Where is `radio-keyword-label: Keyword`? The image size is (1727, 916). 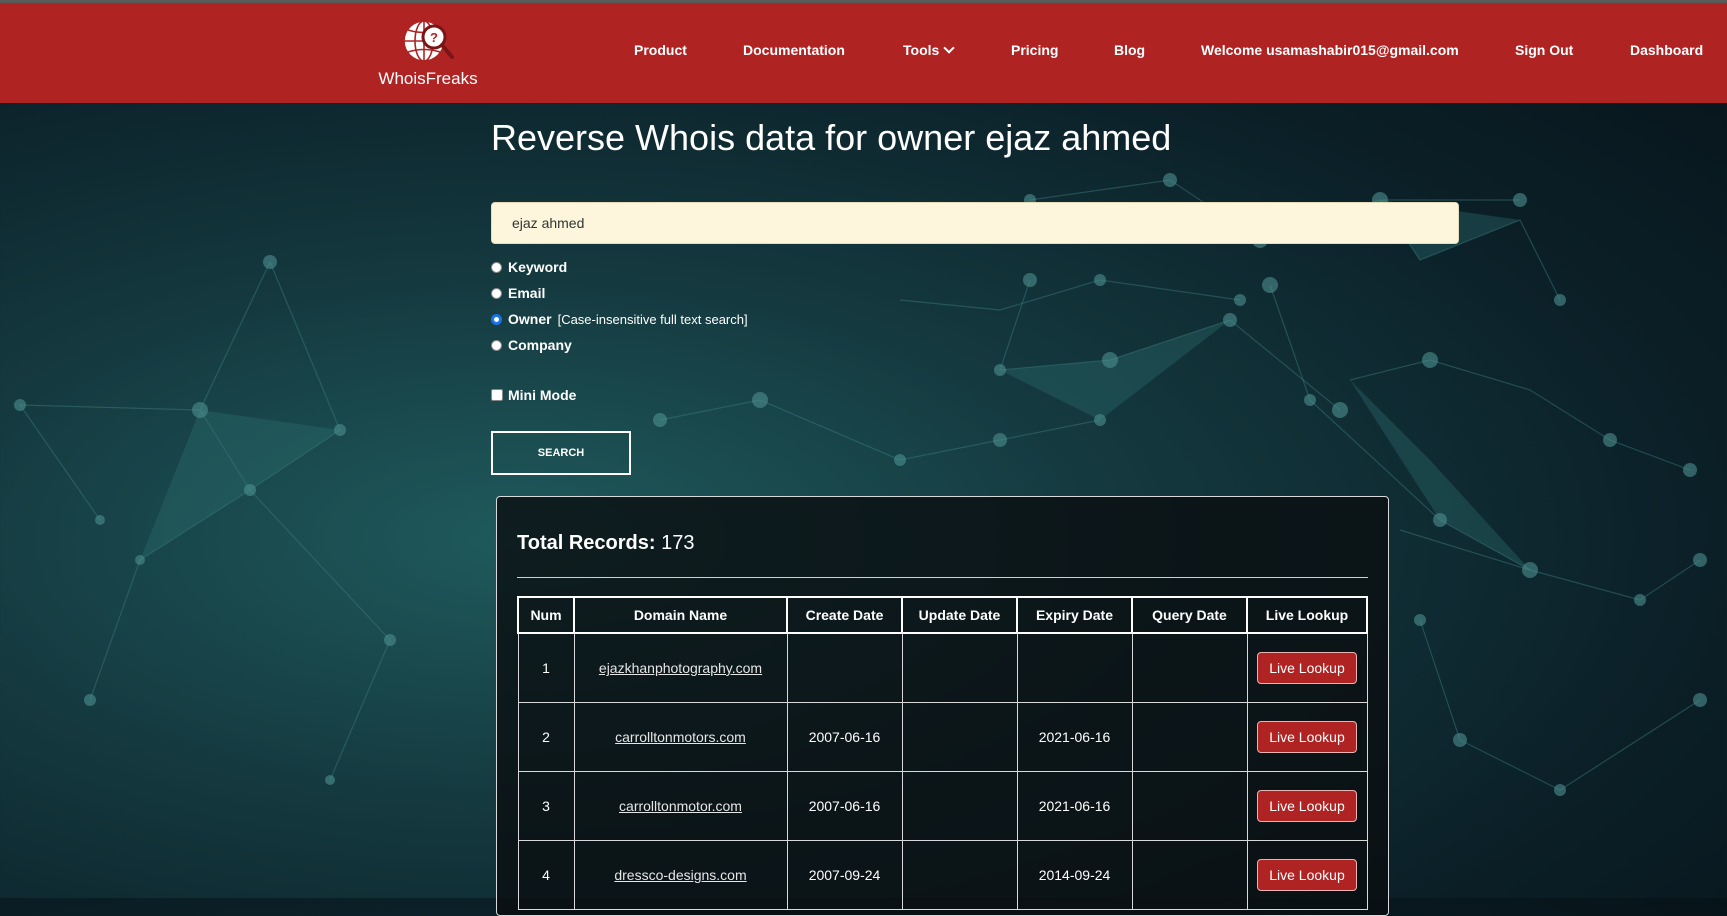 radio-keyword-label: Keyword is located at coordinates (538, 267).